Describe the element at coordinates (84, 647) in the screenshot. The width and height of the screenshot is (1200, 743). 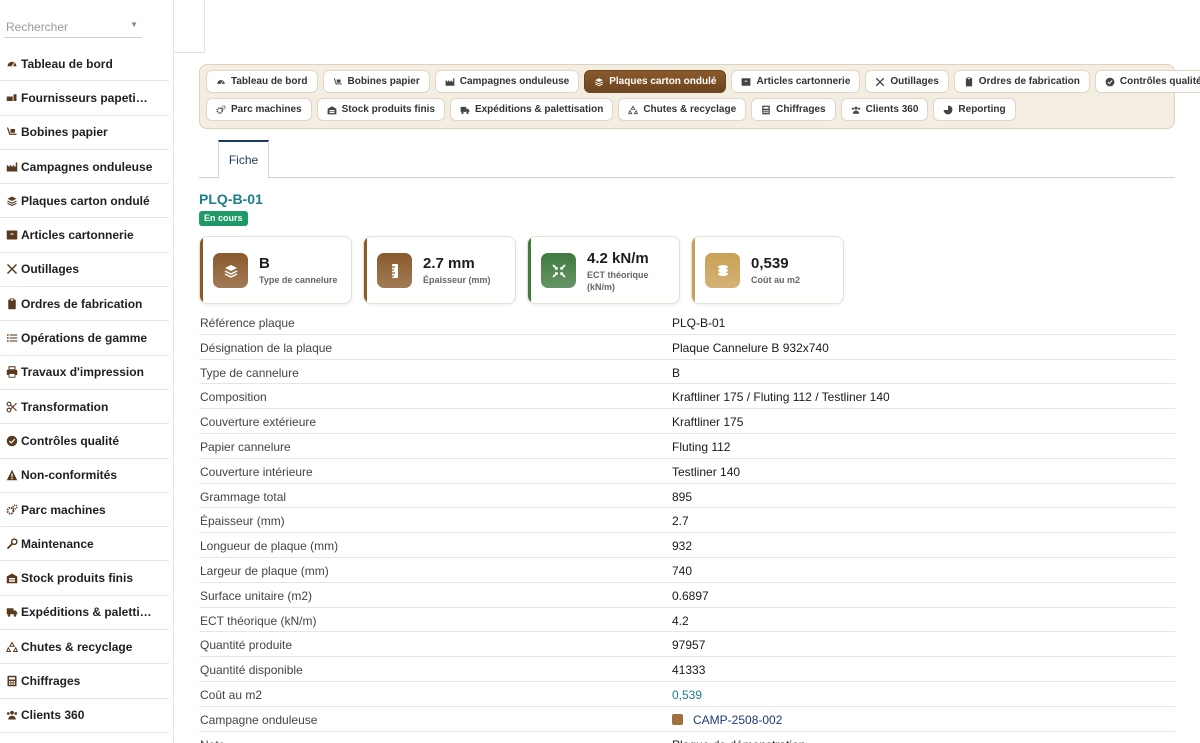
I see `sidebar-item: Chutes & recyclage` at that location.